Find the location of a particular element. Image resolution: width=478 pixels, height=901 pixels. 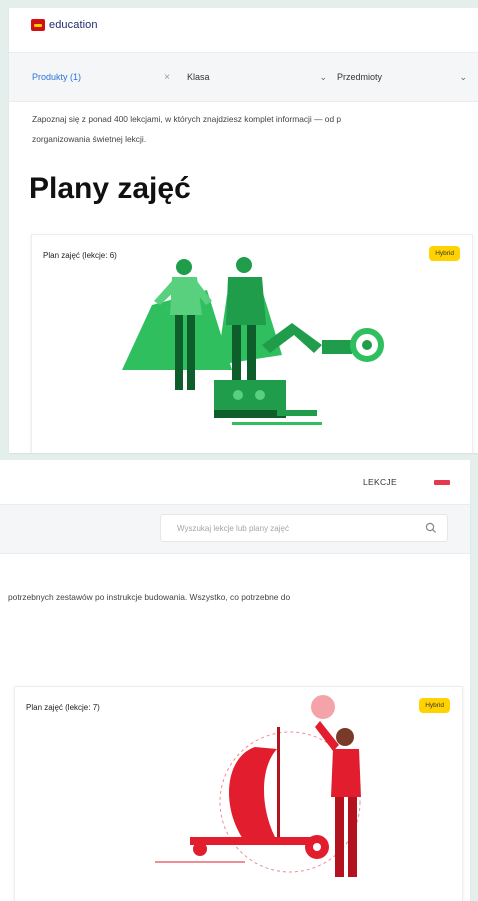

search-bar-area is located at coordinates (235, 529).